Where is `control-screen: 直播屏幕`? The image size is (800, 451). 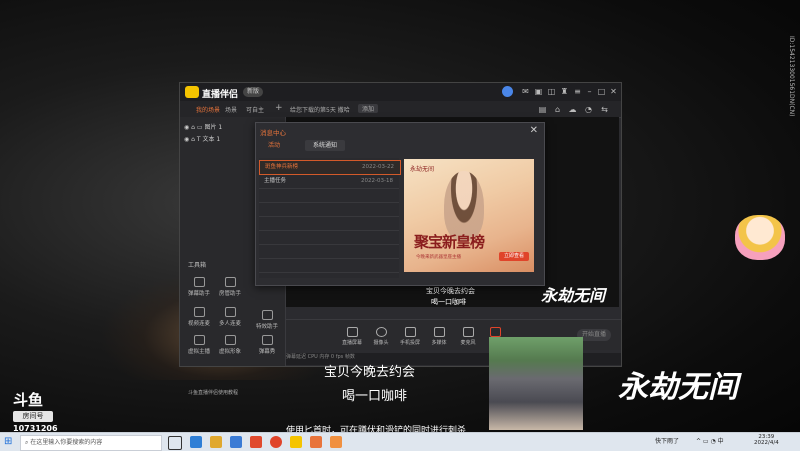 control-screen: 直播屏幕 is located at coordinates (352, 336).